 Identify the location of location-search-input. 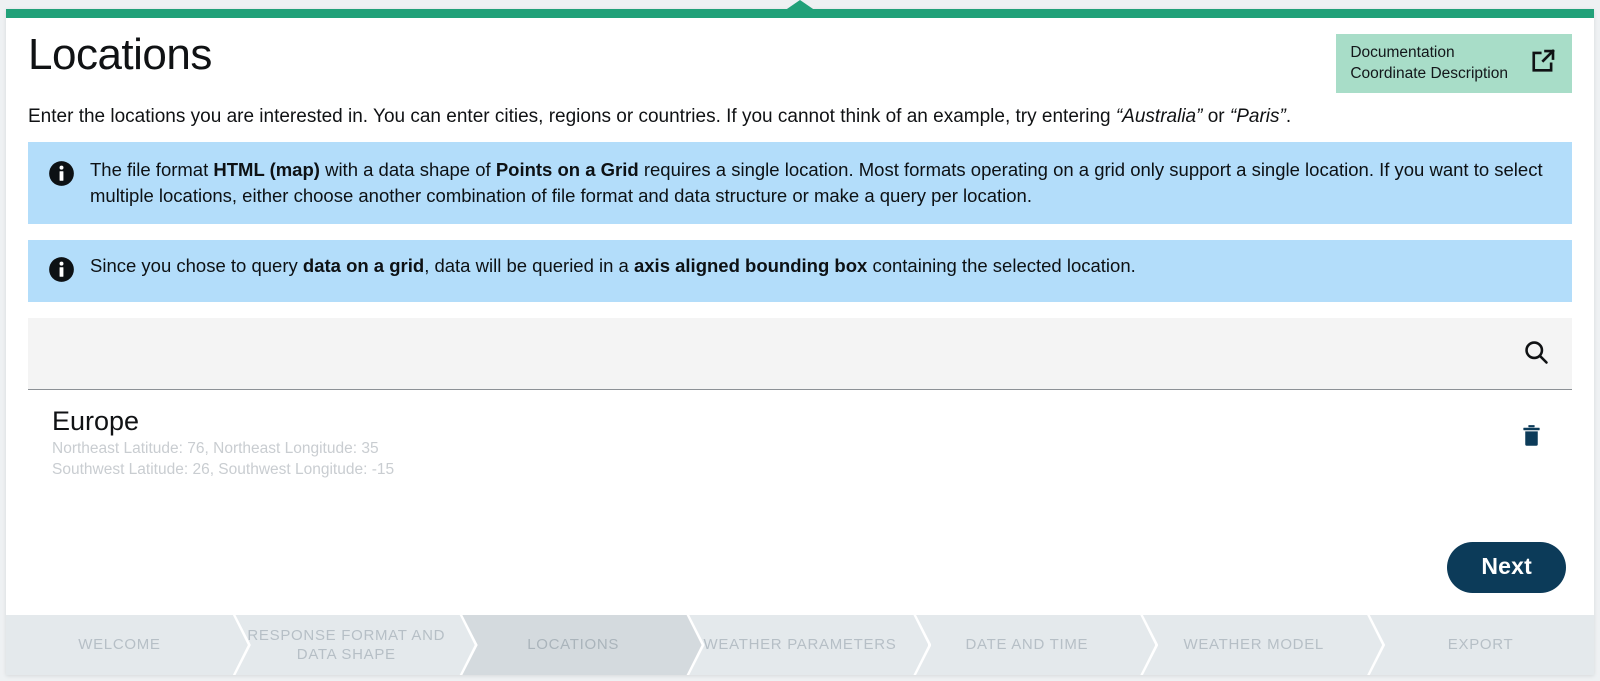
(784, 354).